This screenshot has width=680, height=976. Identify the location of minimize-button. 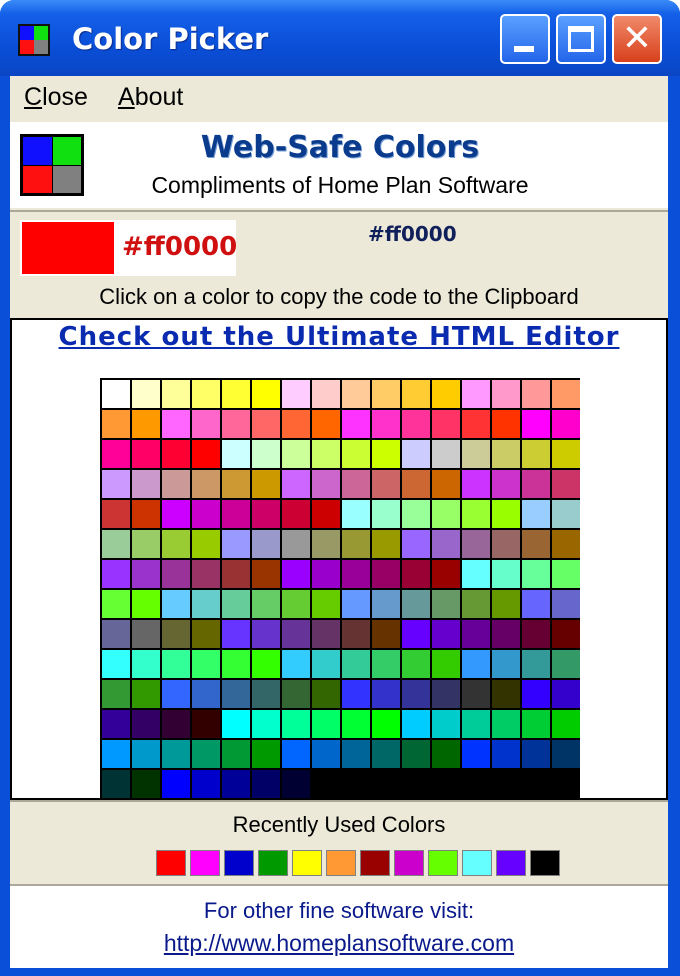
(525, 39).